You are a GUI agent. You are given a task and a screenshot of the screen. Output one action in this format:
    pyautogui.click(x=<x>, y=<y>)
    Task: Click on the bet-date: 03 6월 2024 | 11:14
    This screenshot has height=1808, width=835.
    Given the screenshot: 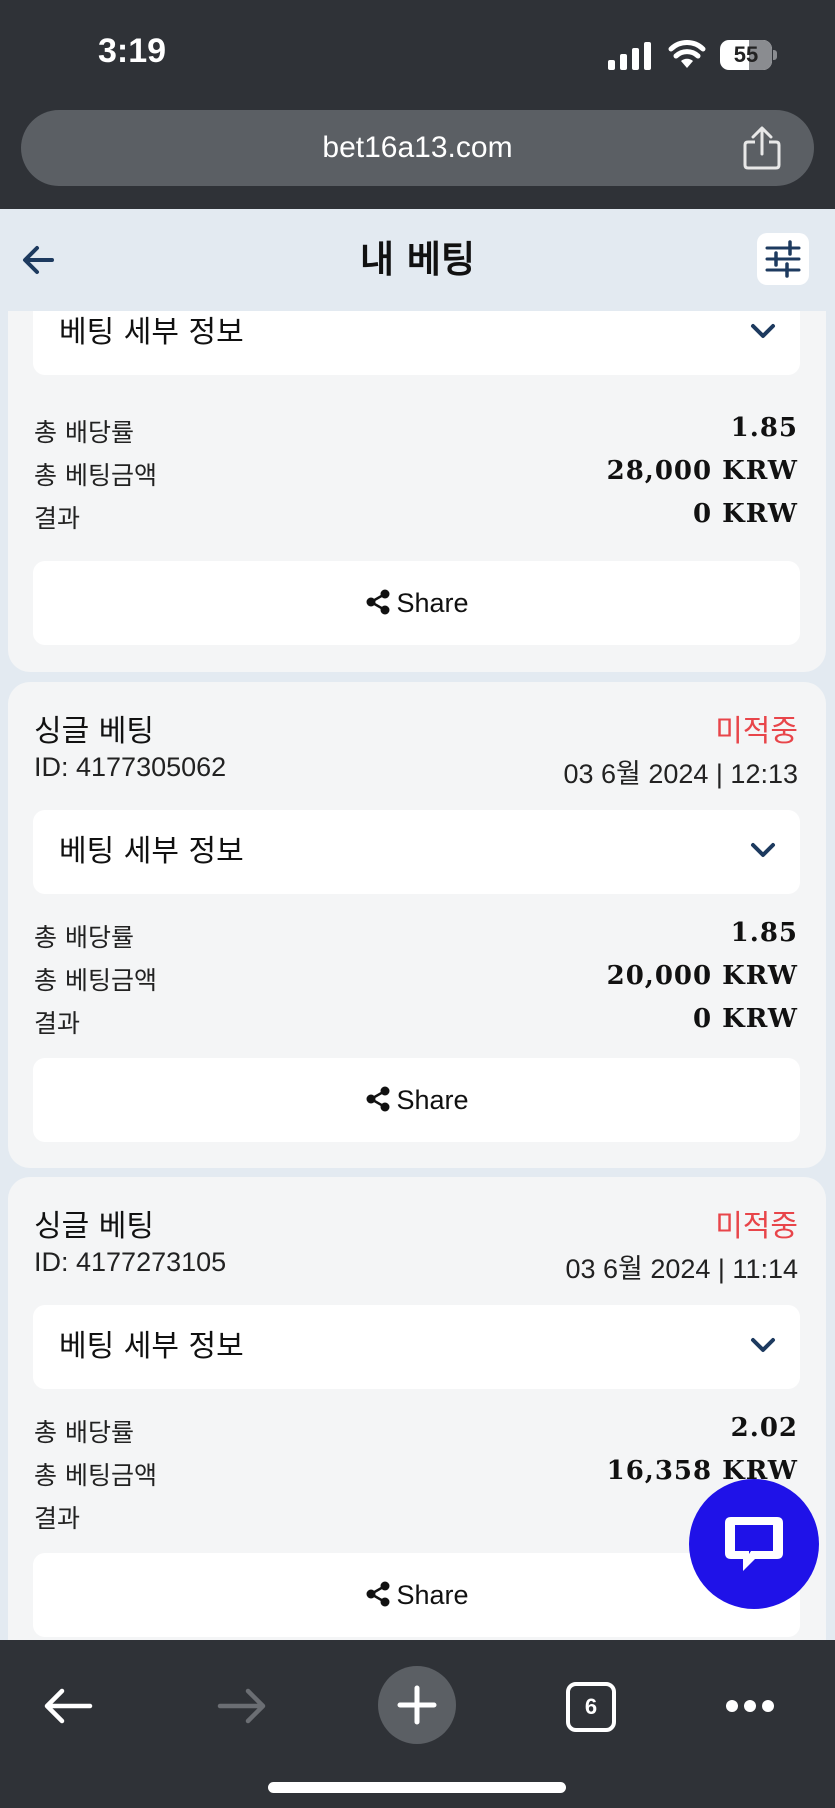 What is the action you would take?
    pyautogui.click(x=681, y=1269)
    